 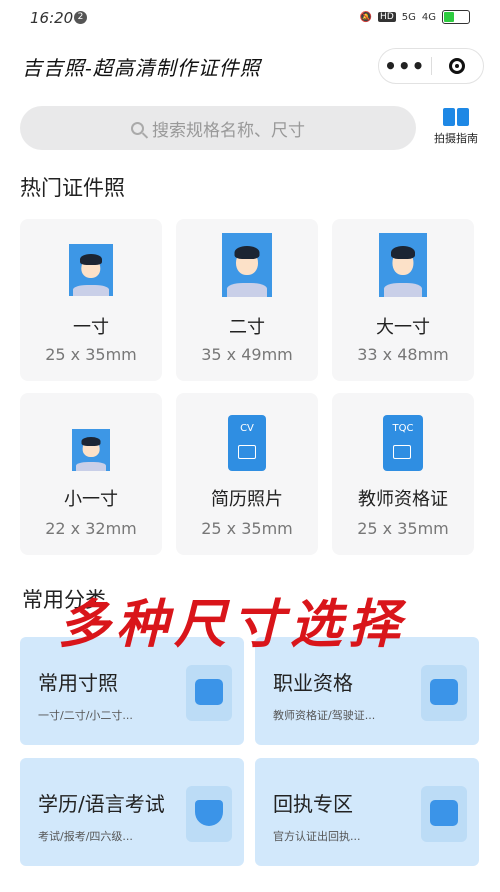 What do you see at coordinates (366, 17) in the screenshot?
I see `mute-icon: 🔕` at bounding box center [366, 17].